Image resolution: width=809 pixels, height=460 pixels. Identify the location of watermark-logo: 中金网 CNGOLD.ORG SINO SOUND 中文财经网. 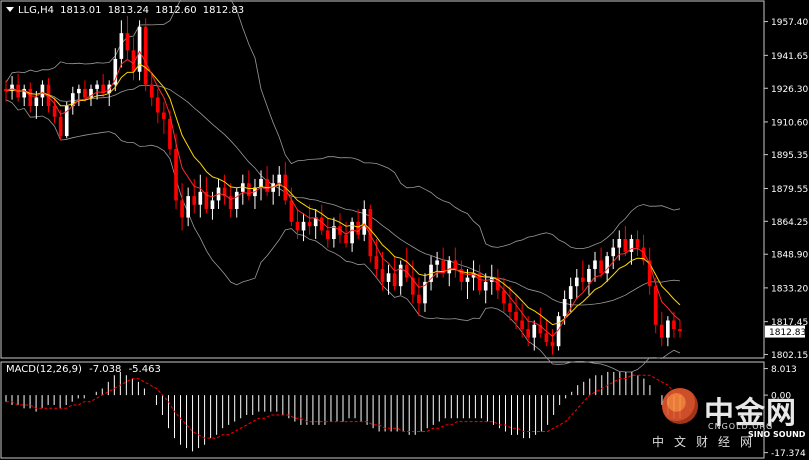
(729, 420).